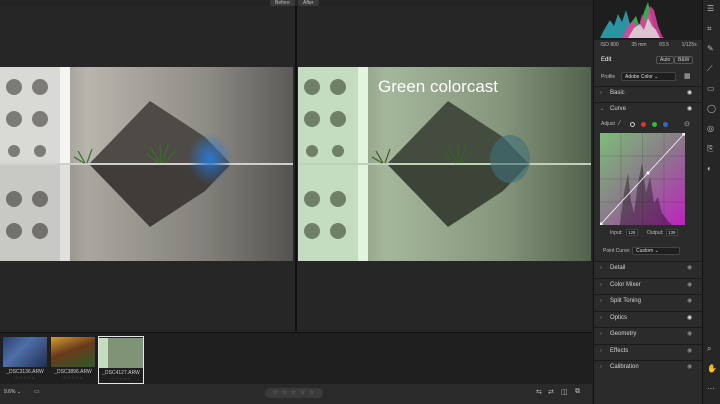  I want to click on curve-input-output: Input: 128 Output: 139, so click(648, 233).